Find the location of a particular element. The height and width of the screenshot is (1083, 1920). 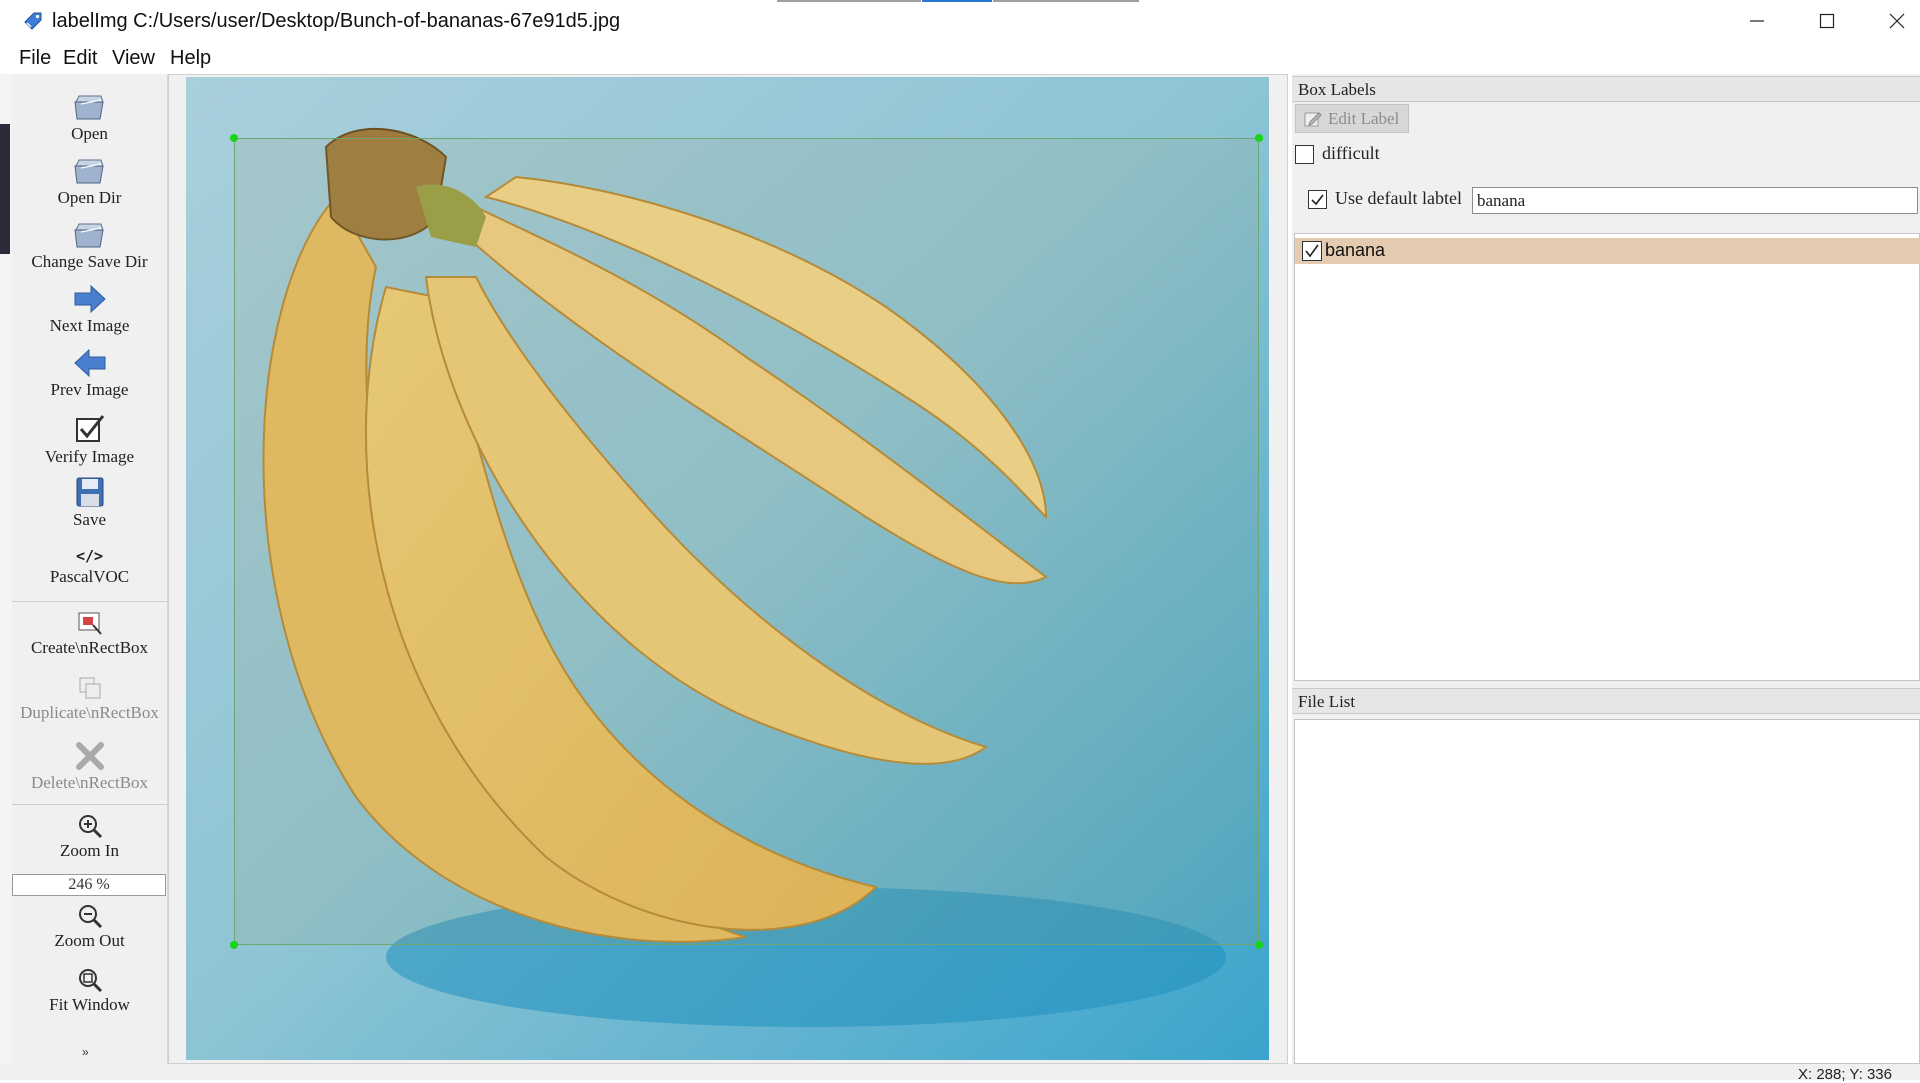

file-list-title: File List is located at coordinates (1327, 701).